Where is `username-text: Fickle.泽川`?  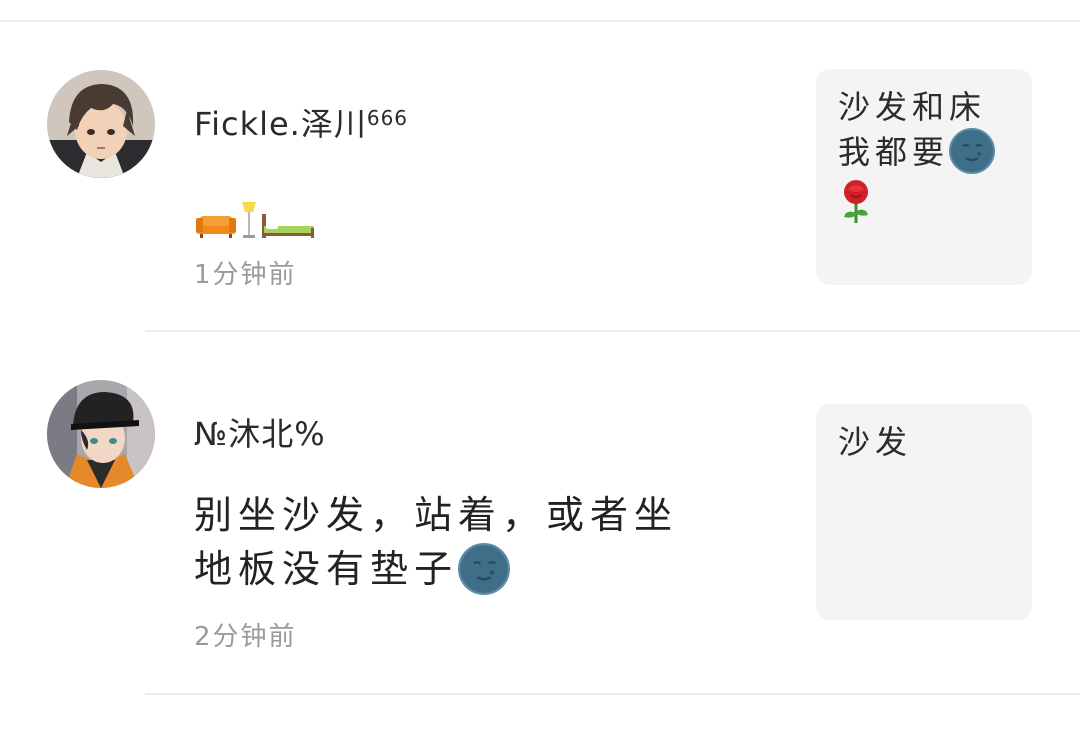
username-text: Fickle.泽川 is located at coordinates (280, 124).